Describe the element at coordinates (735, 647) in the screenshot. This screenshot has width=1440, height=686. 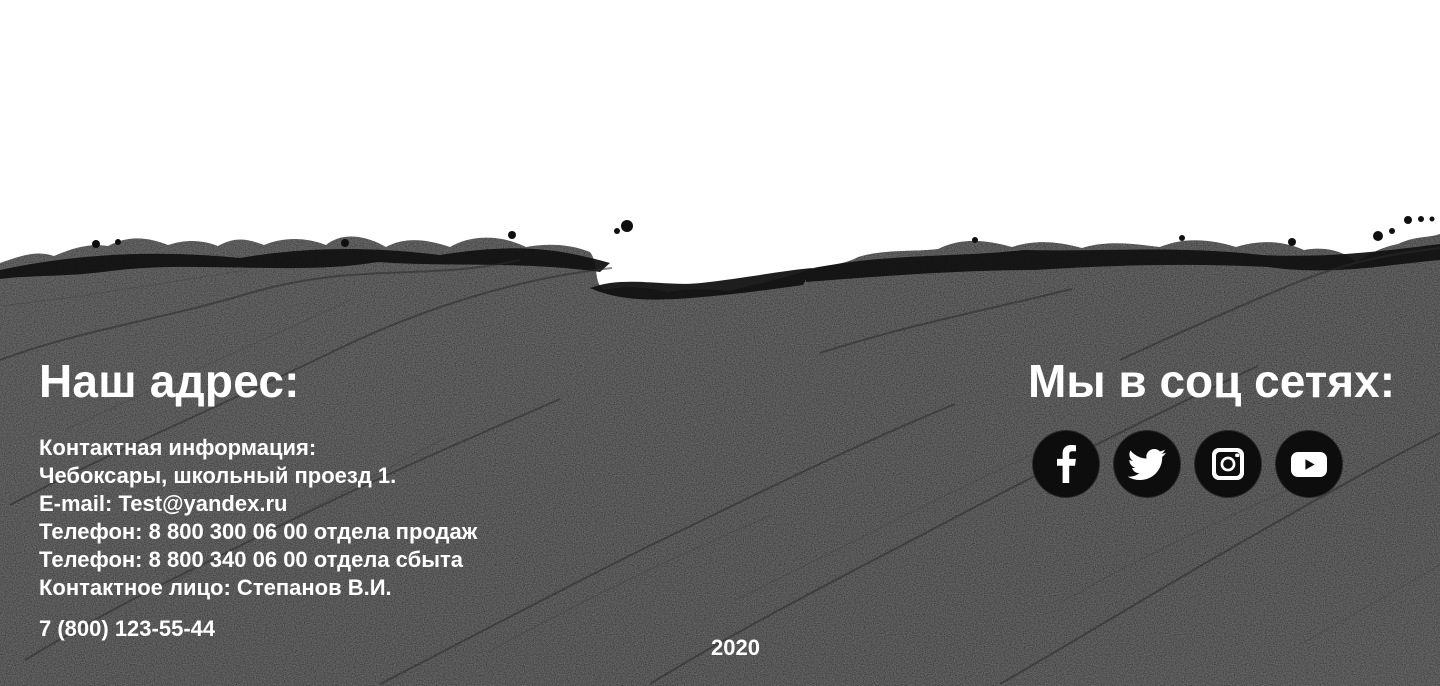
I see `copyright-year: 2020` at that location.